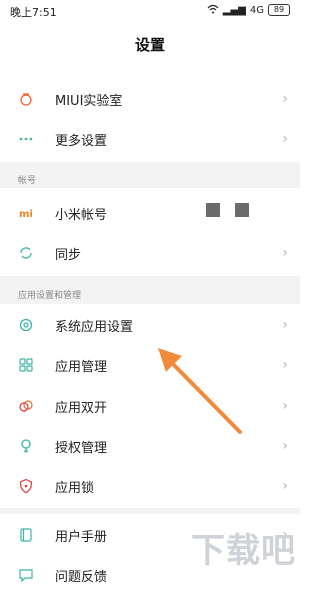 This screenshot has height=595, width=320. Describe the element at coordinates (243, 551) in the screenshot. I see `watermark-logo: 下载吧` at that location.